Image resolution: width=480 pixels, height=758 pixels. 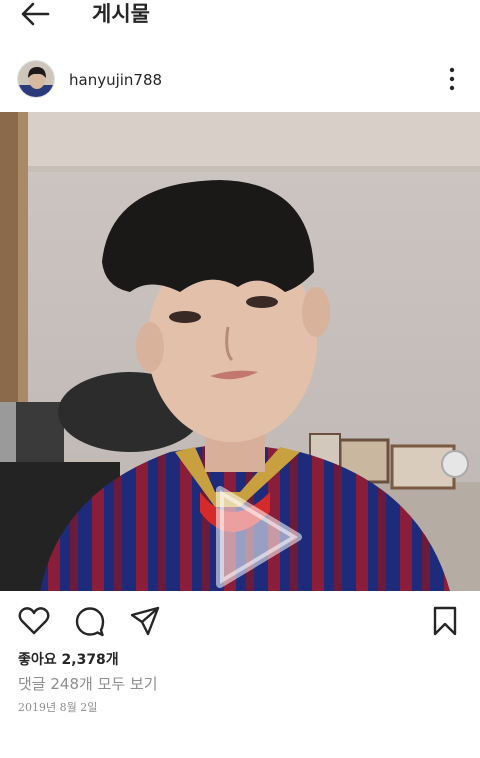 I want to click on username: hanyujin788, so click(x=115, y=80).